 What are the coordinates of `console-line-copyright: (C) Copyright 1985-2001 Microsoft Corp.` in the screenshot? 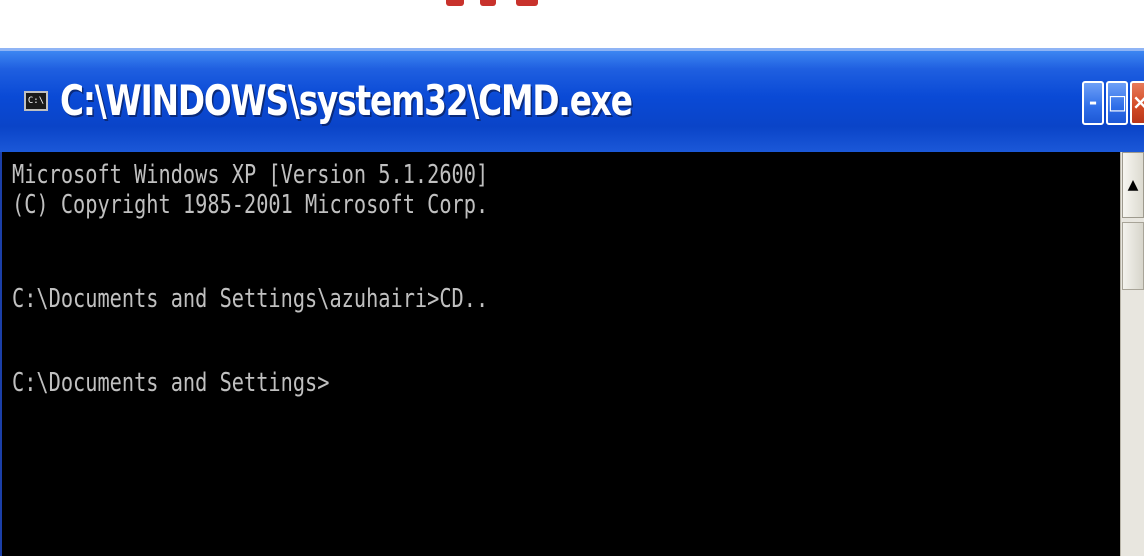 It's located at (250, 205).